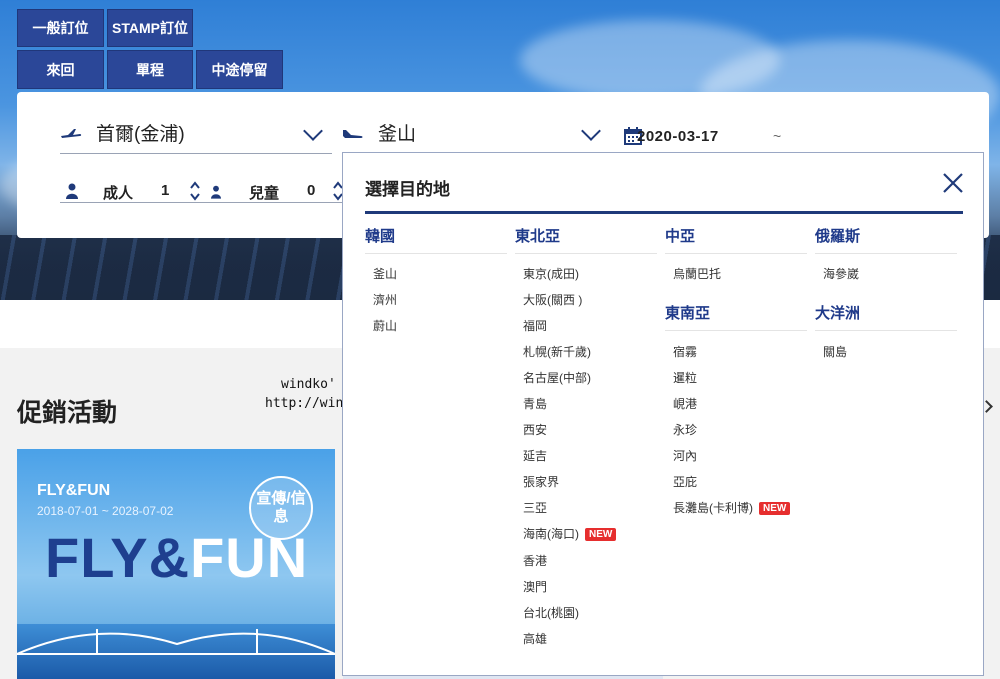  Describe the element at coordinates (535, 455) in the screenshot. I see `city-yanji: 延吉` at that location.